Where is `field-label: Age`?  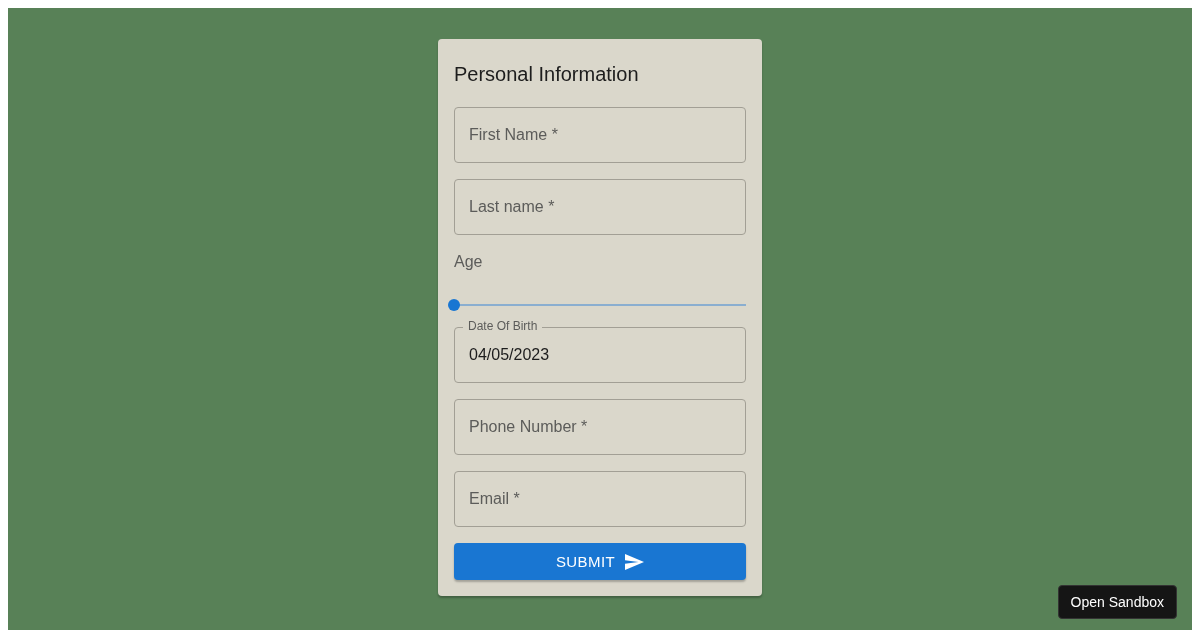
field-label: Age is located at coordinates (469, 262).